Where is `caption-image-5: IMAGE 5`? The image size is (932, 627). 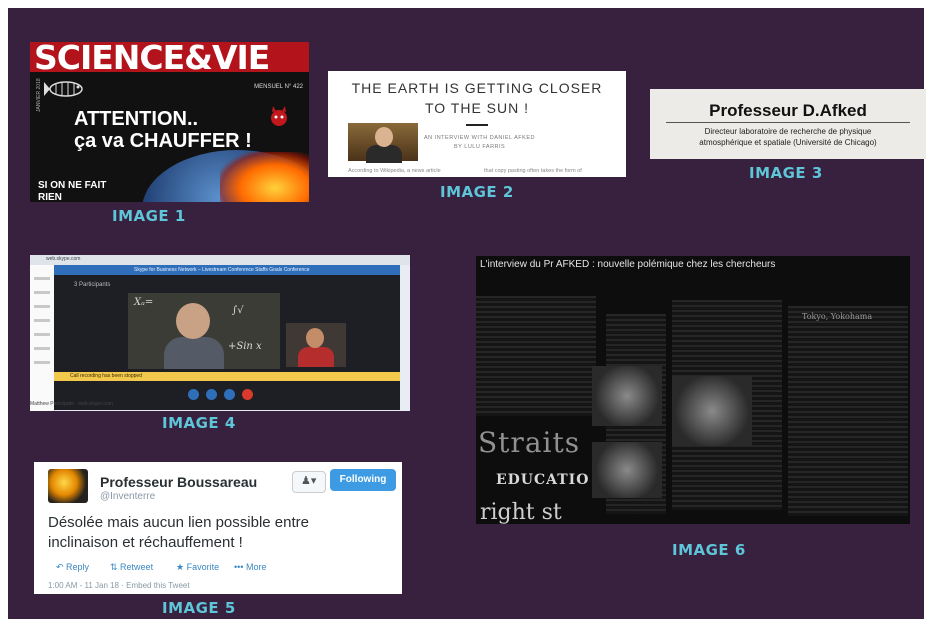
caption-image-5: IMAGE 5 is located at coordinates (199, 608).